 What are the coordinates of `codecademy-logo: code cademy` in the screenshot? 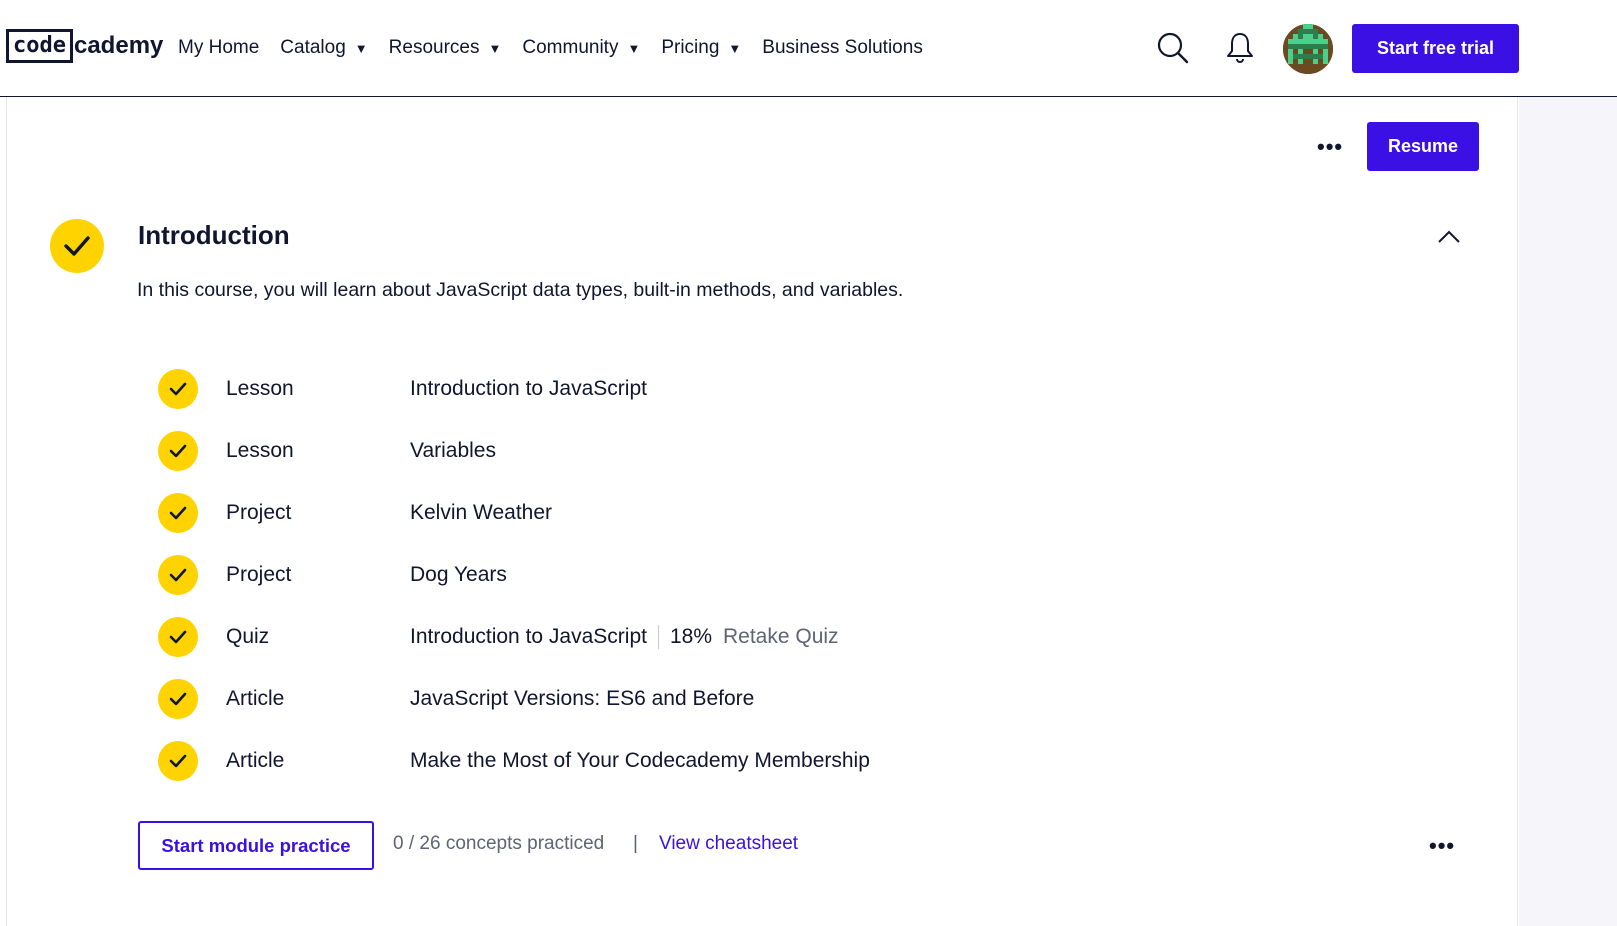 It's located at (84, 46).